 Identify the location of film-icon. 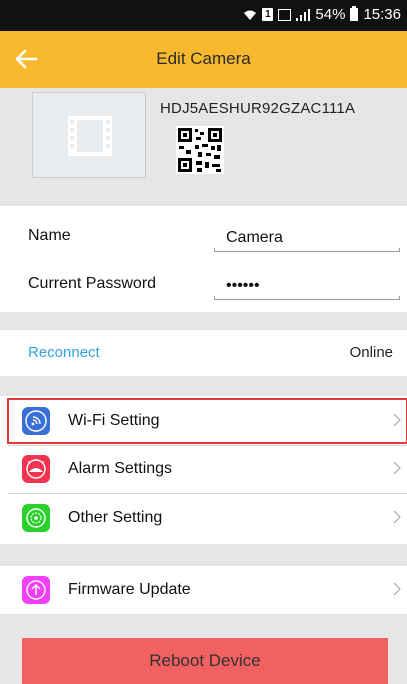
(90, 136).